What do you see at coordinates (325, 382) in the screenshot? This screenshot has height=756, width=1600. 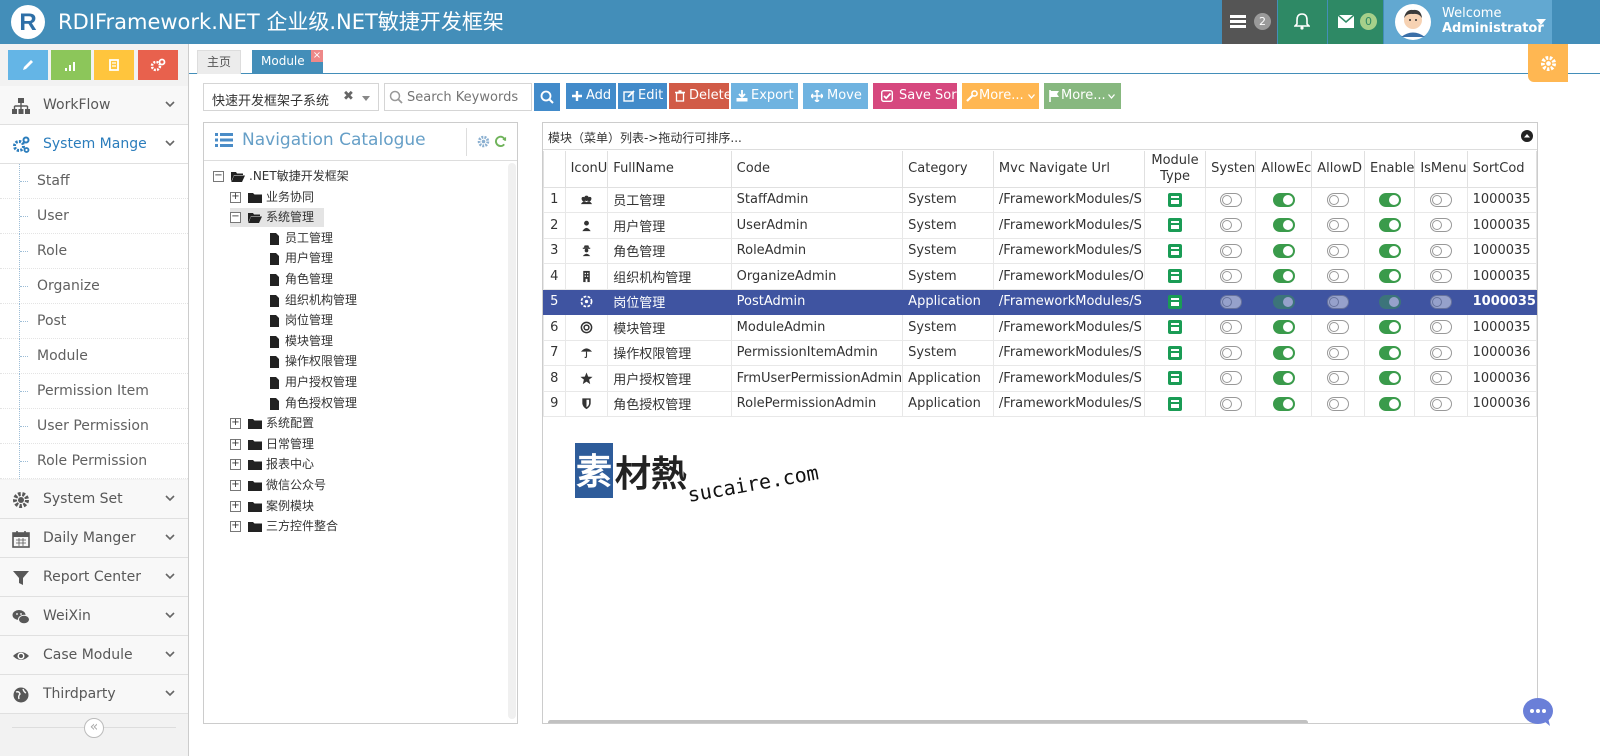 I see `tree-node-leaf: 用户授权管理` at bounding box center [325, 382].